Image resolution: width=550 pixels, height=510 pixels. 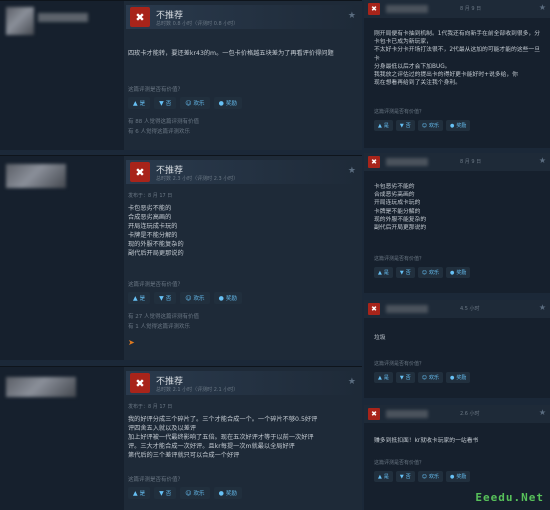 What do you see at coordinates (150, 217) in the screenshot?
I see `review-line: 合成恶劣高画的` at bounding box center [150, 217].